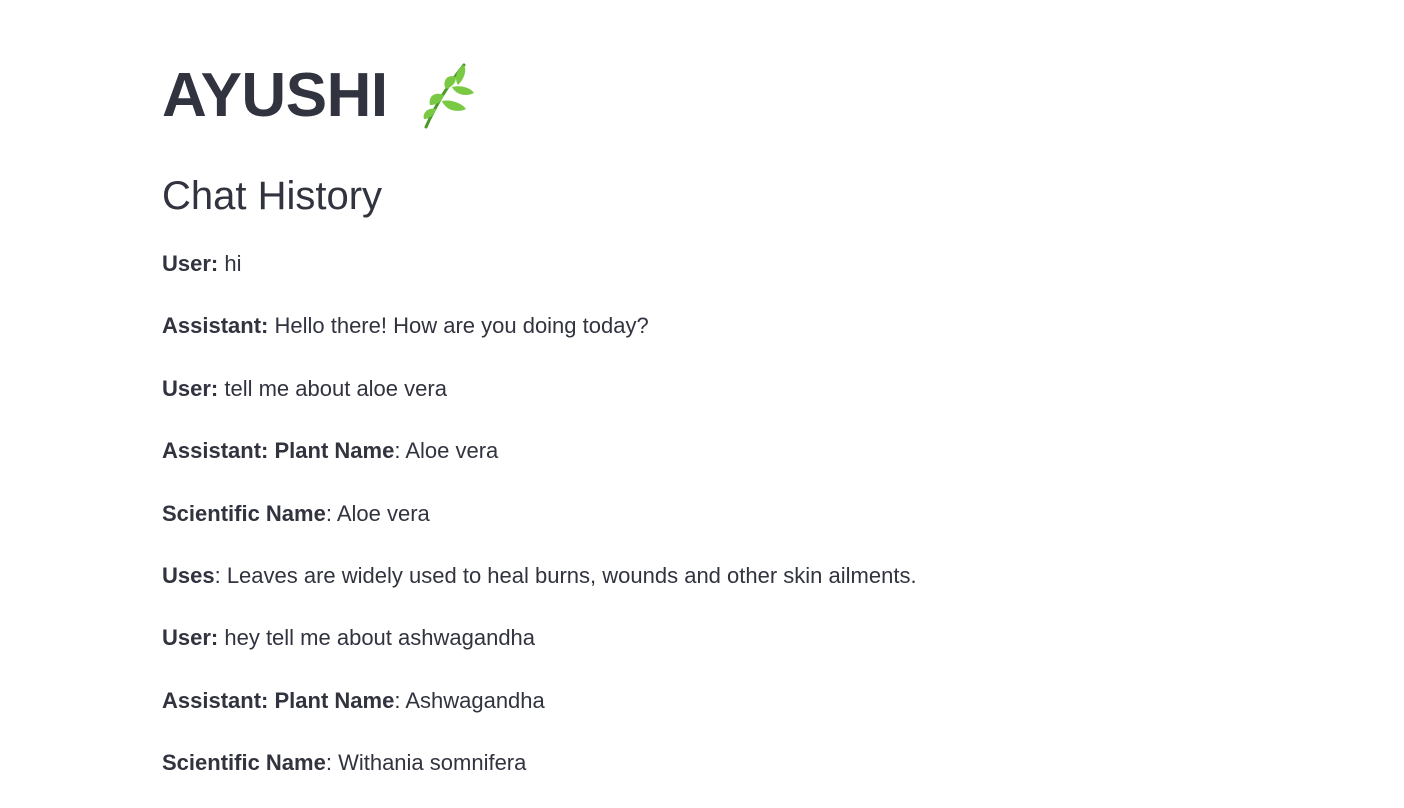 The width and height of the screenshot is (1404, 808). I want to click on message-text: : Ashwagandha, so click(469, 700).